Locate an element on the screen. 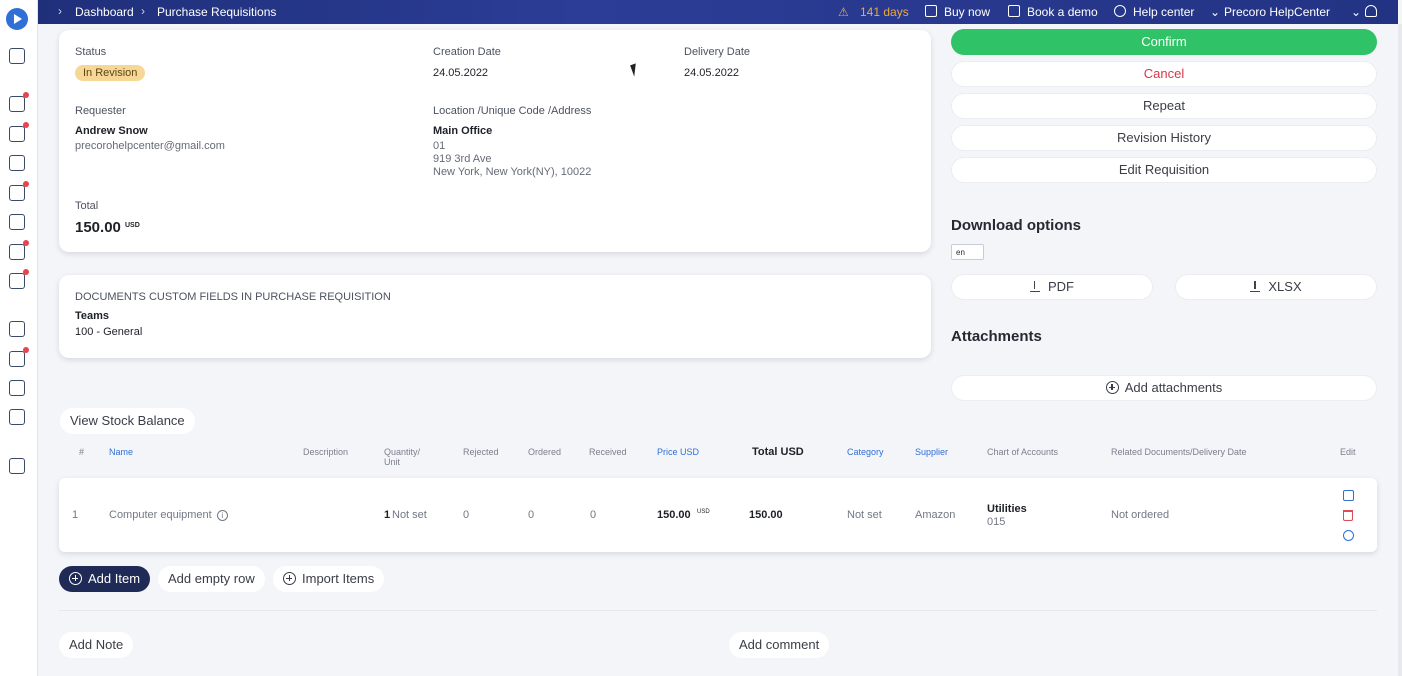 The image size is (1402, 676). approvals-icon is located at coordinates (19, 191).